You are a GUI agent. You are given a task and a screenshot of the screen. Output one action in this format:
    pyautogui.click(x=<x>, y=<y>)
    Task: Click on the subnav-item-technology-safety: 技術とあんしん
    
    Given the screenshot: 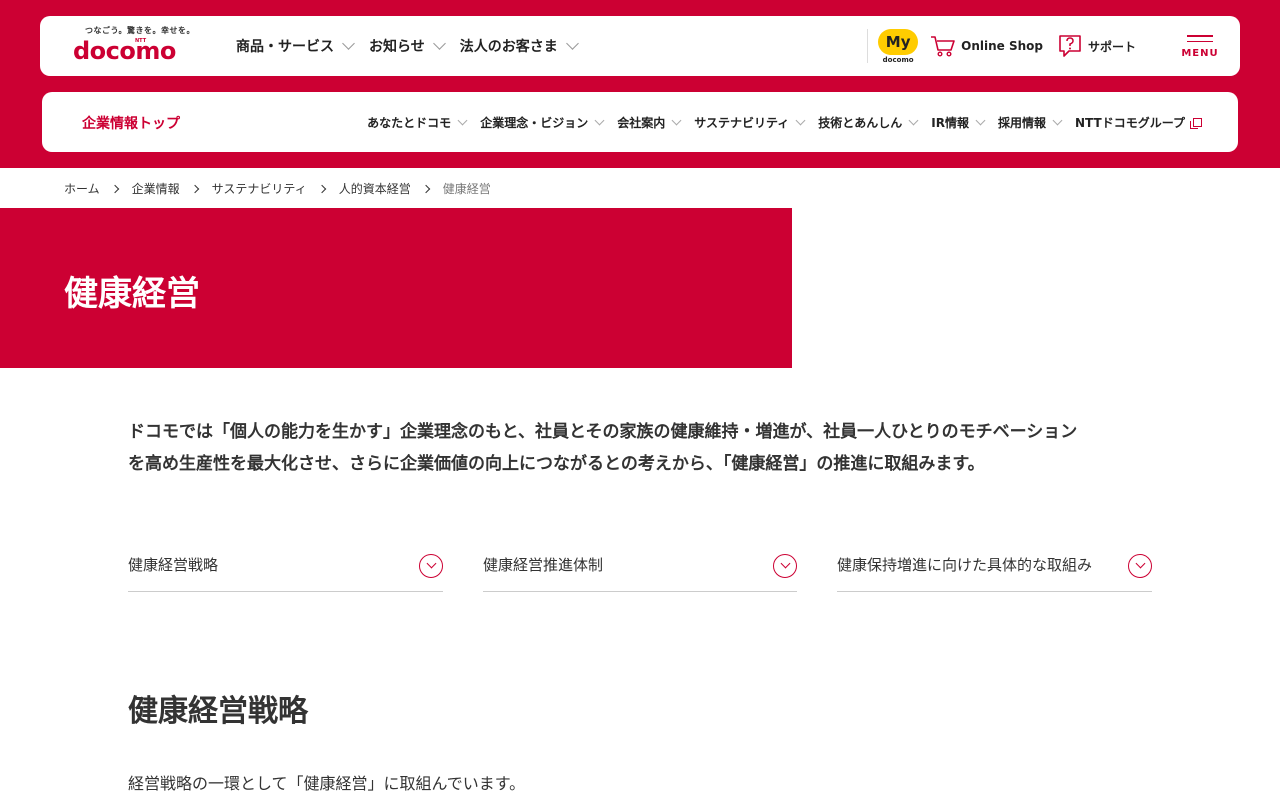 What is the action you would take?
    pyautogui.click(x=868, y=122)
    